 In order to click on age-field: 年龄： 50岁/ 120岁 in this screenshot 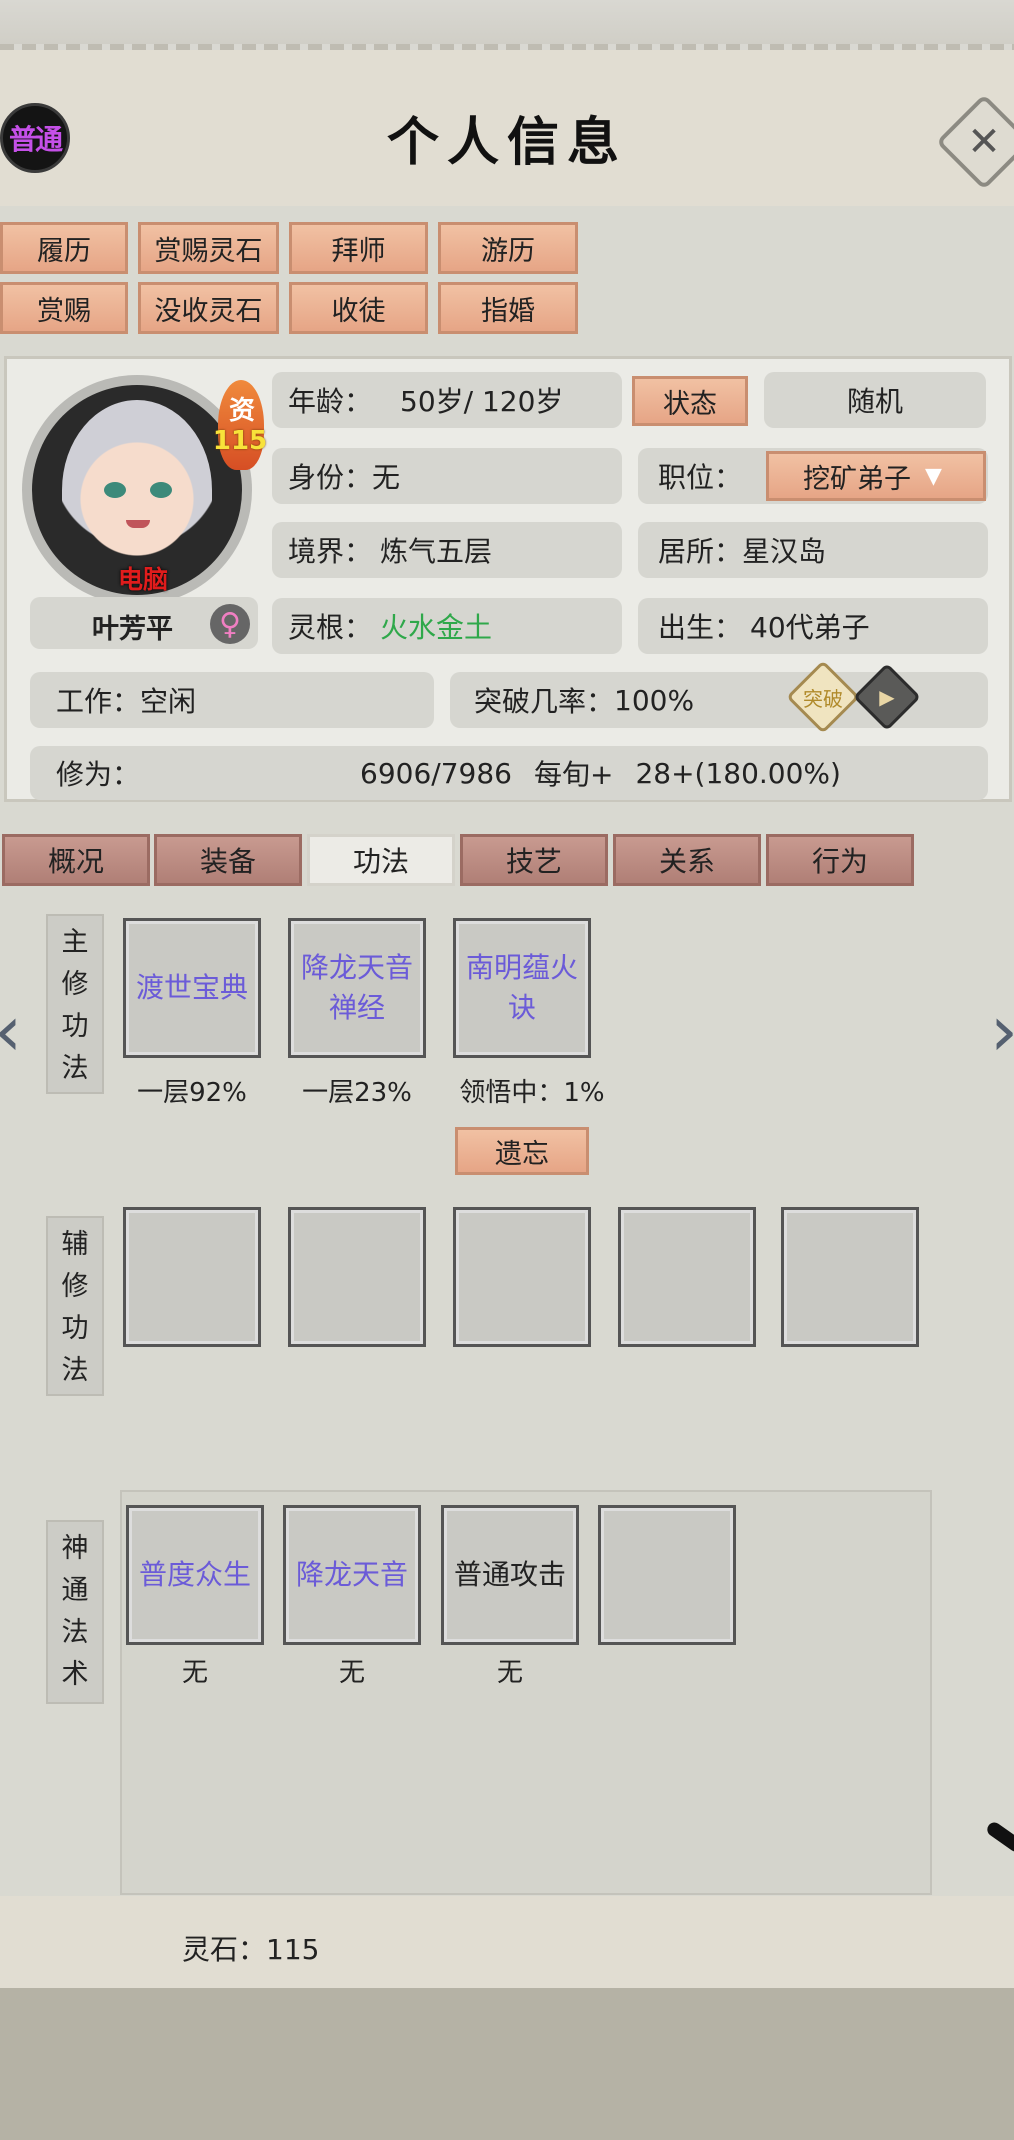, I will do `click(447, 400)`.